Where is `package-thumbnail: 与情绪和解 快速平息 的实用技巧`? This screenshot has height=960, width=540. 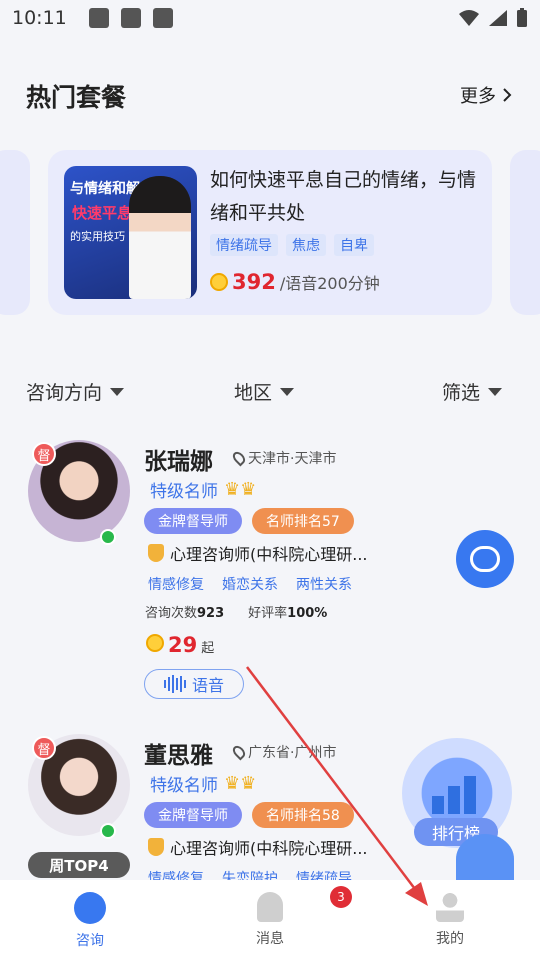
package-thumbnail: 与情绪和解 快速平息 的实用技巧 is located at coordinates (130, 232).